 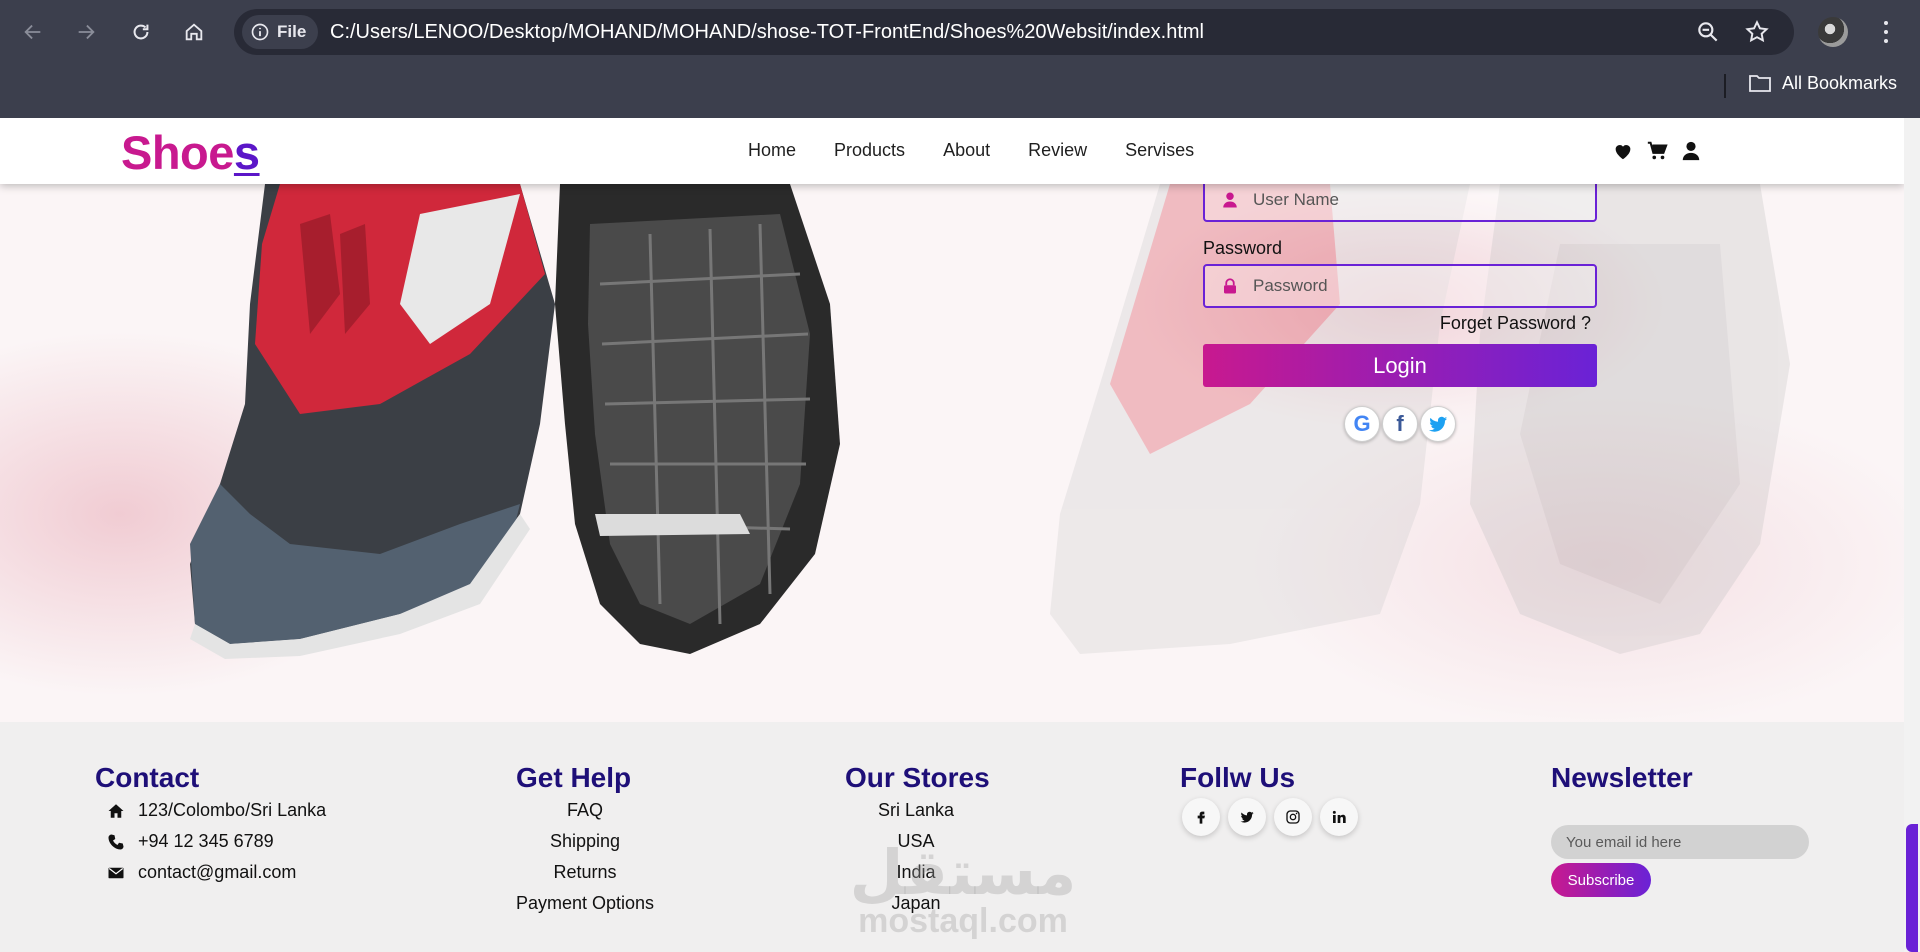 I want to click on header-icons, so click(x=1657, y=151).